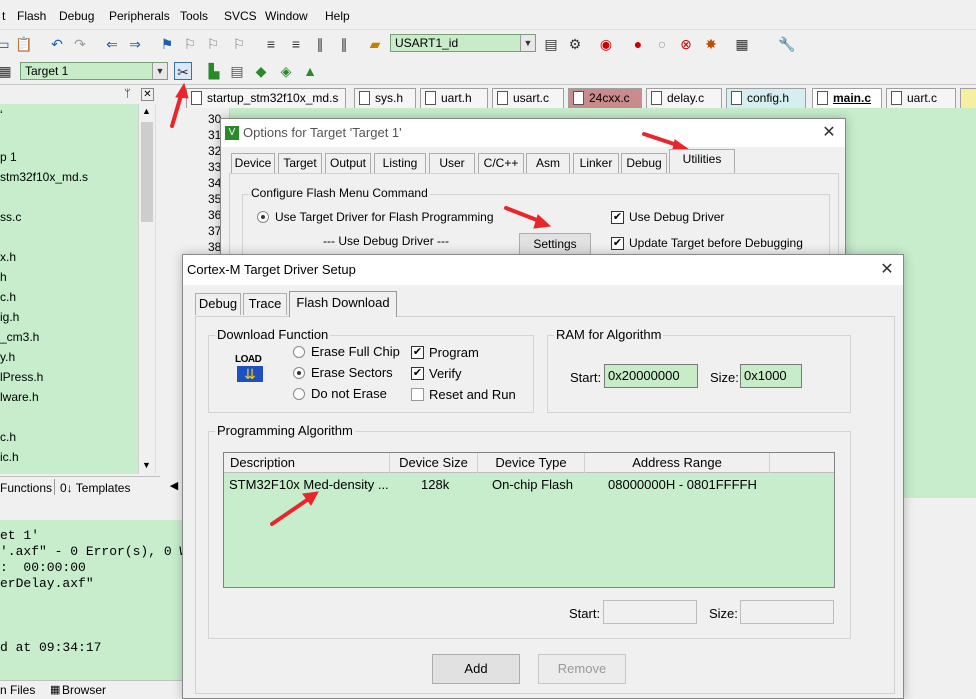 The width and height of the screenshot is (976, 699). Describe the element at coordinates (651, 376) in the screenshot. I see `ram-start-field: 0x20000000` at that location.